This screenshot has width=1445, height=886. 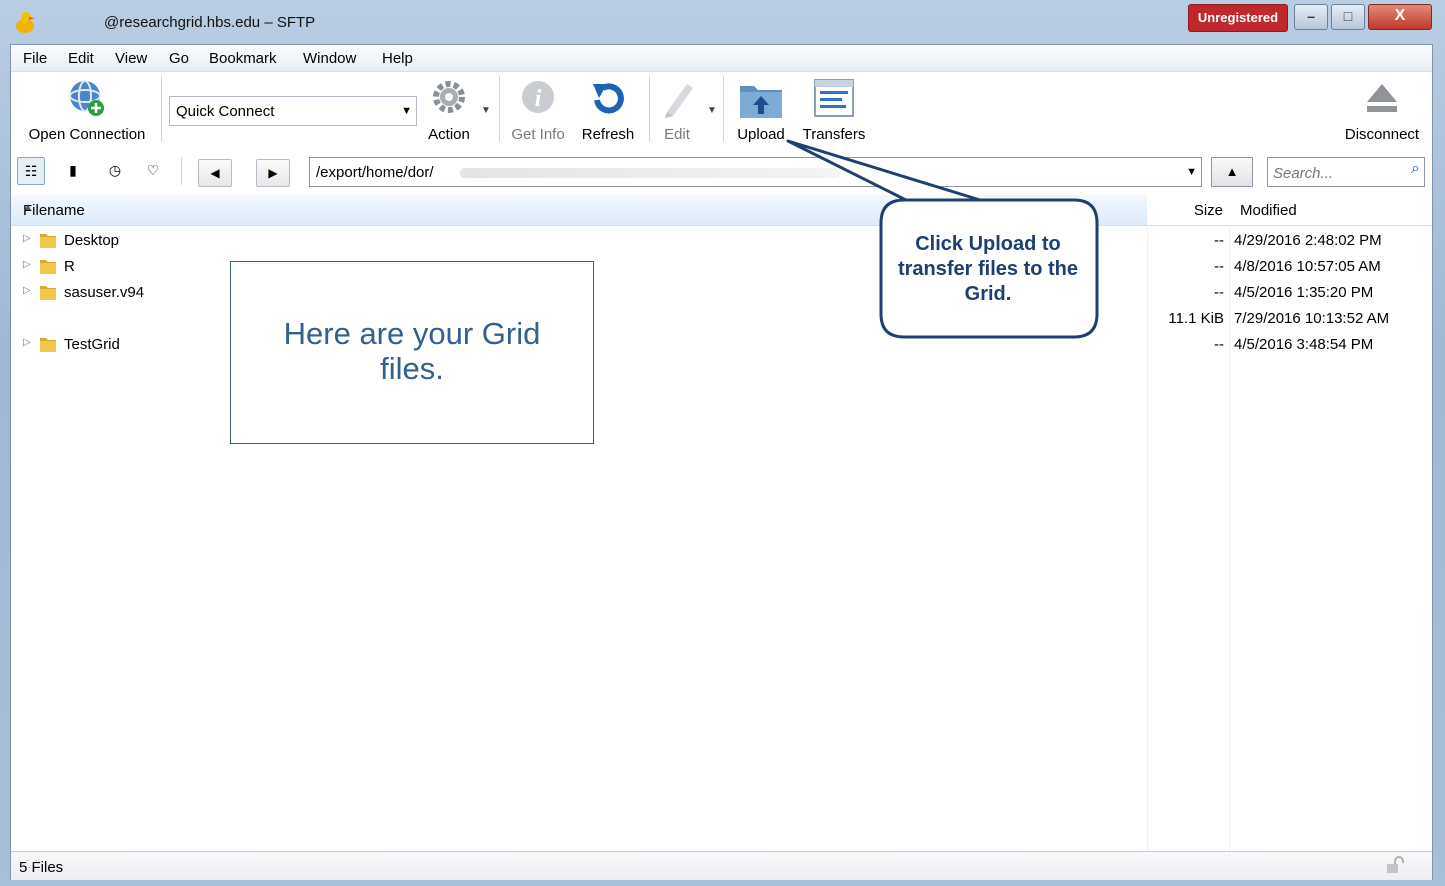 I want to click on resize-grip-icon: ⋰⋰, so click(x=723, y=864).